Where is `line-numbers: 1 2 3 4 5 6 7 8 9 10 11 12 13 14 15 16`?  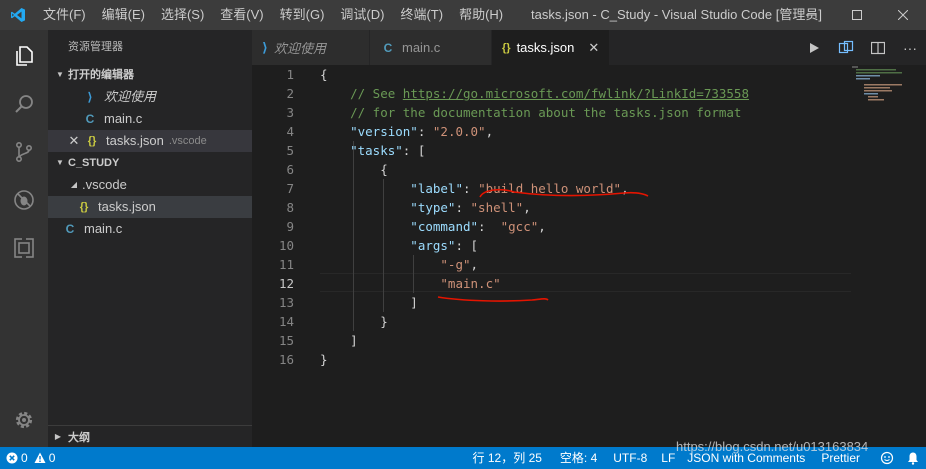 line-numbers: 1 2 3 4 5 6 7 8 9 10 11 12 13 14 15 16 is located at coordinates (276, 217).